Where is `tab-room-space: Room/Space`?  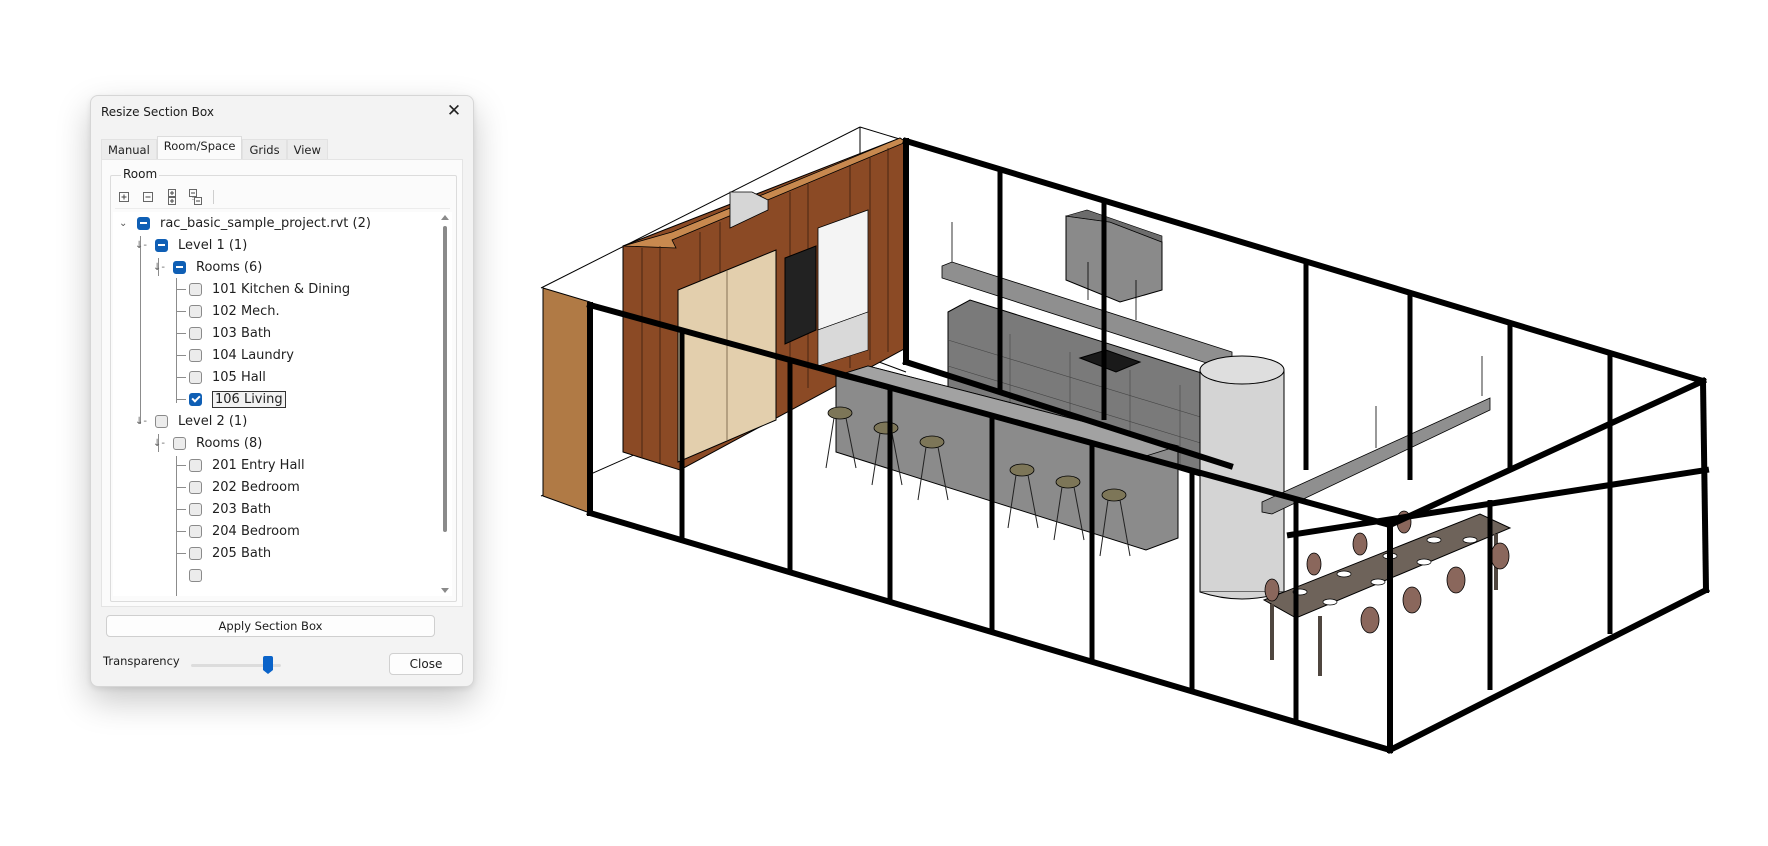 tab-room-space: Room/Space is located at coordinates (199, 148).